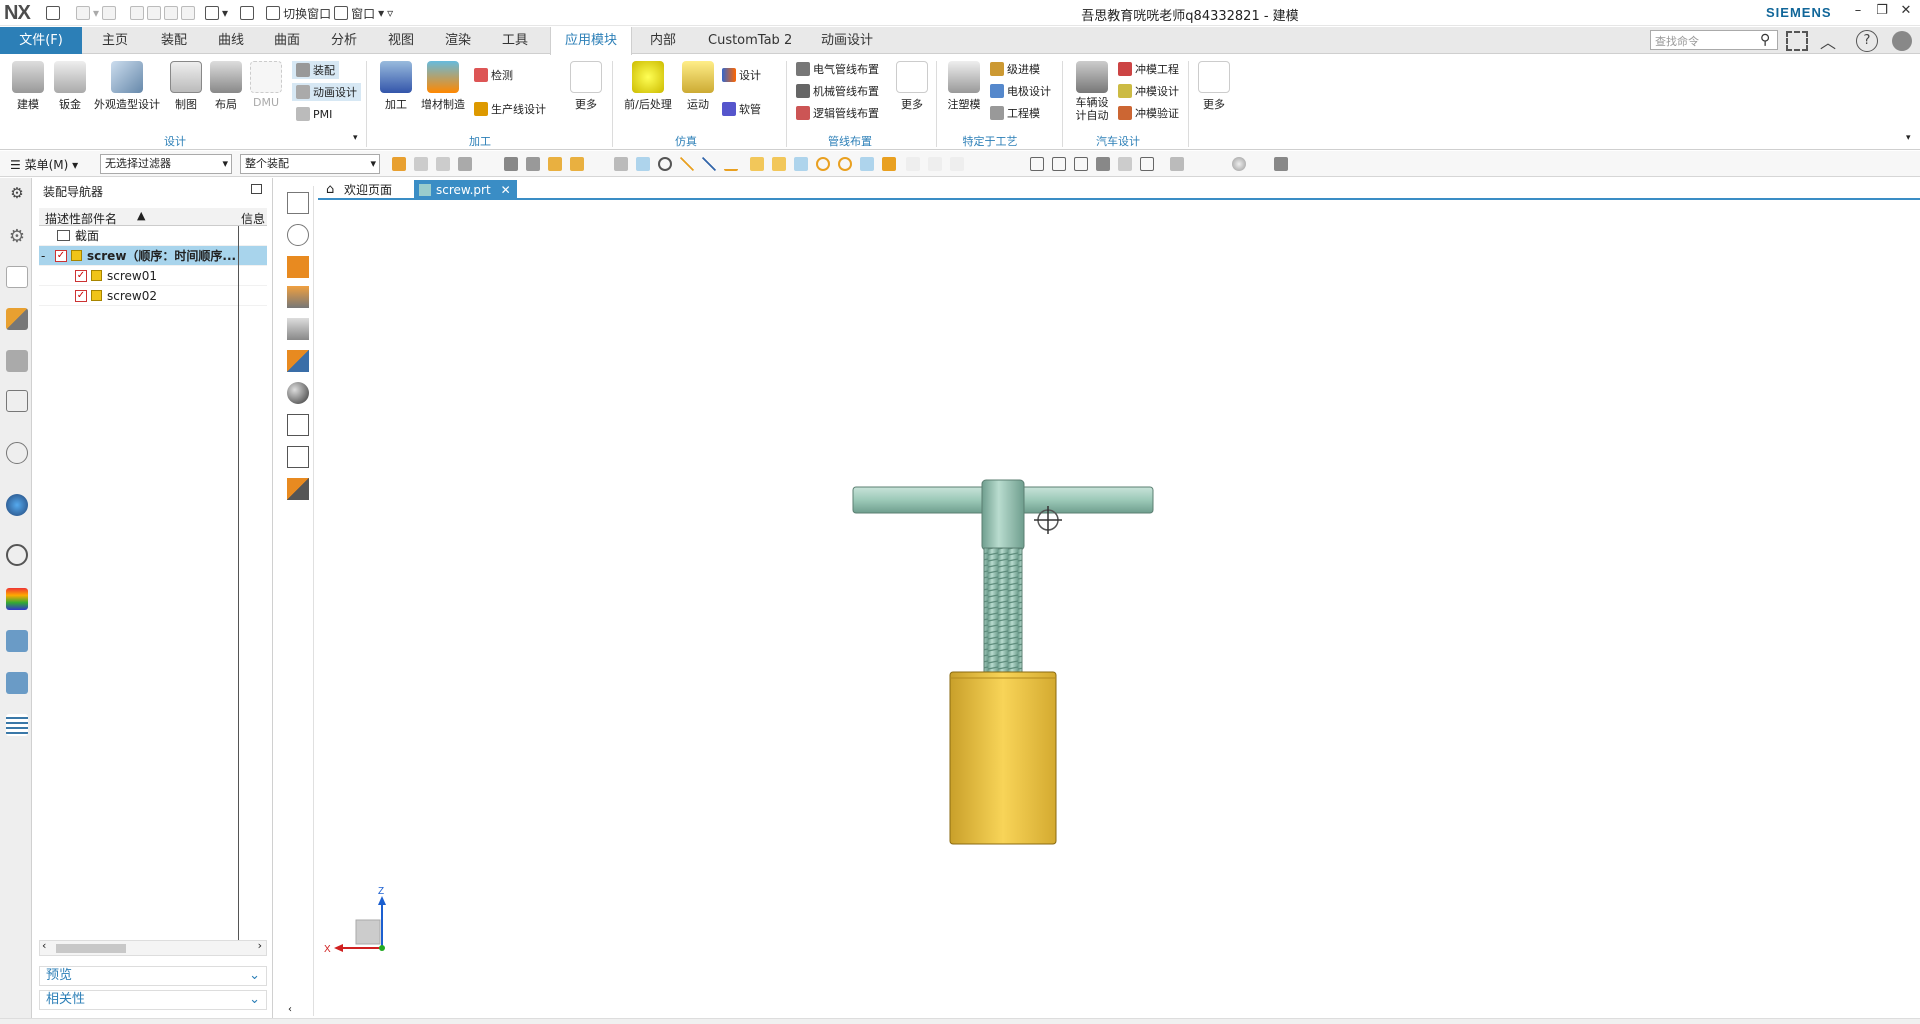  What do you see at coordinates (709, 164) in the screenshot?
I see `tangent-snap-icon` at bounding box center [709, 164].